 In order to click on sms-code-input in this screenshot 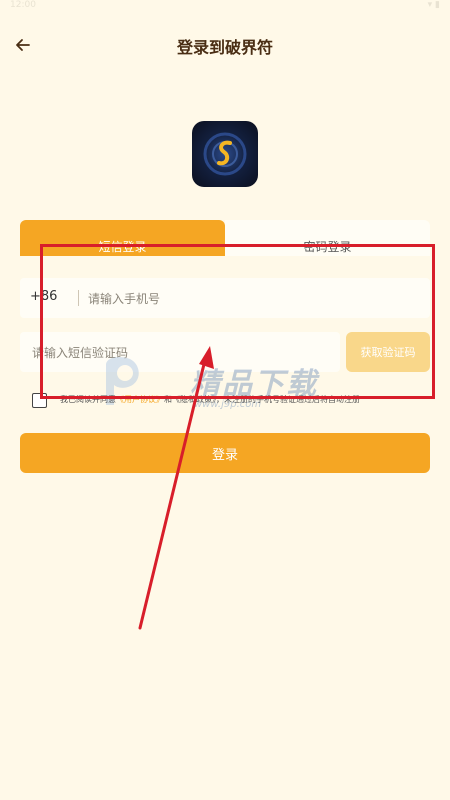, I will do `click(182, 353)`.